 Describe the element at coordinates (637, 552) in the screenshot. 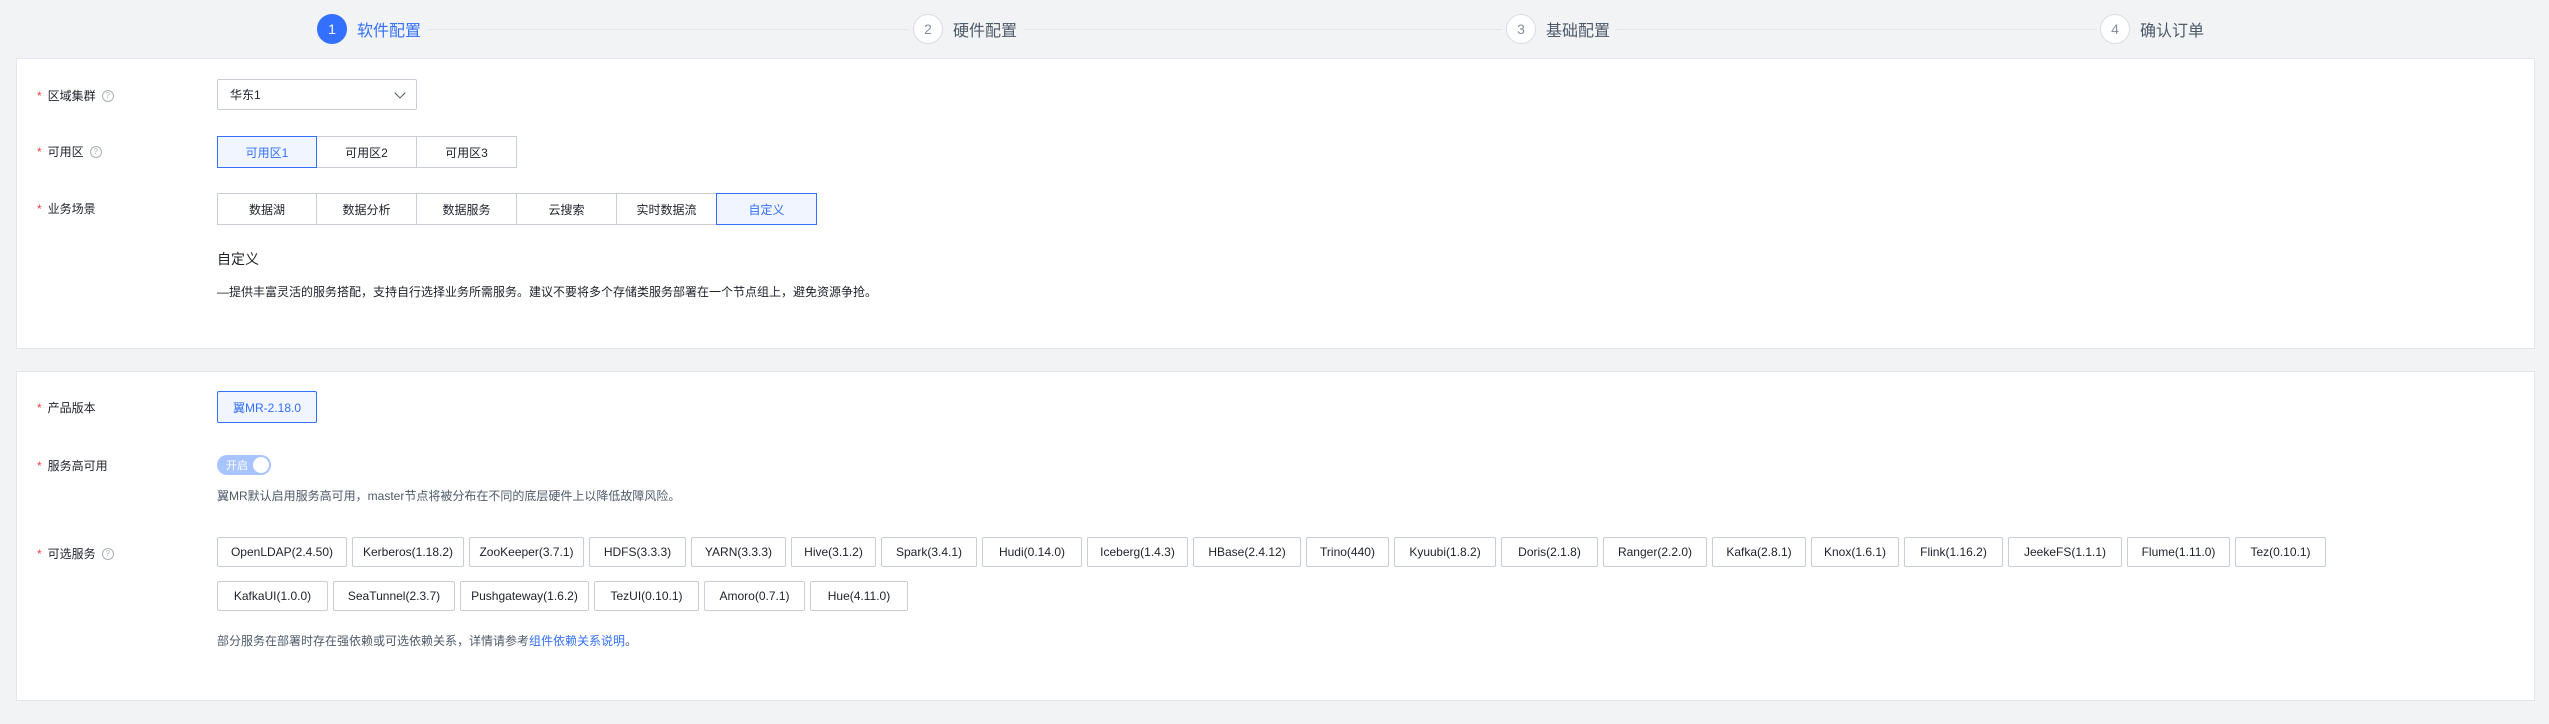

I see `service-item: HDFS(3.3.3)` at that location.